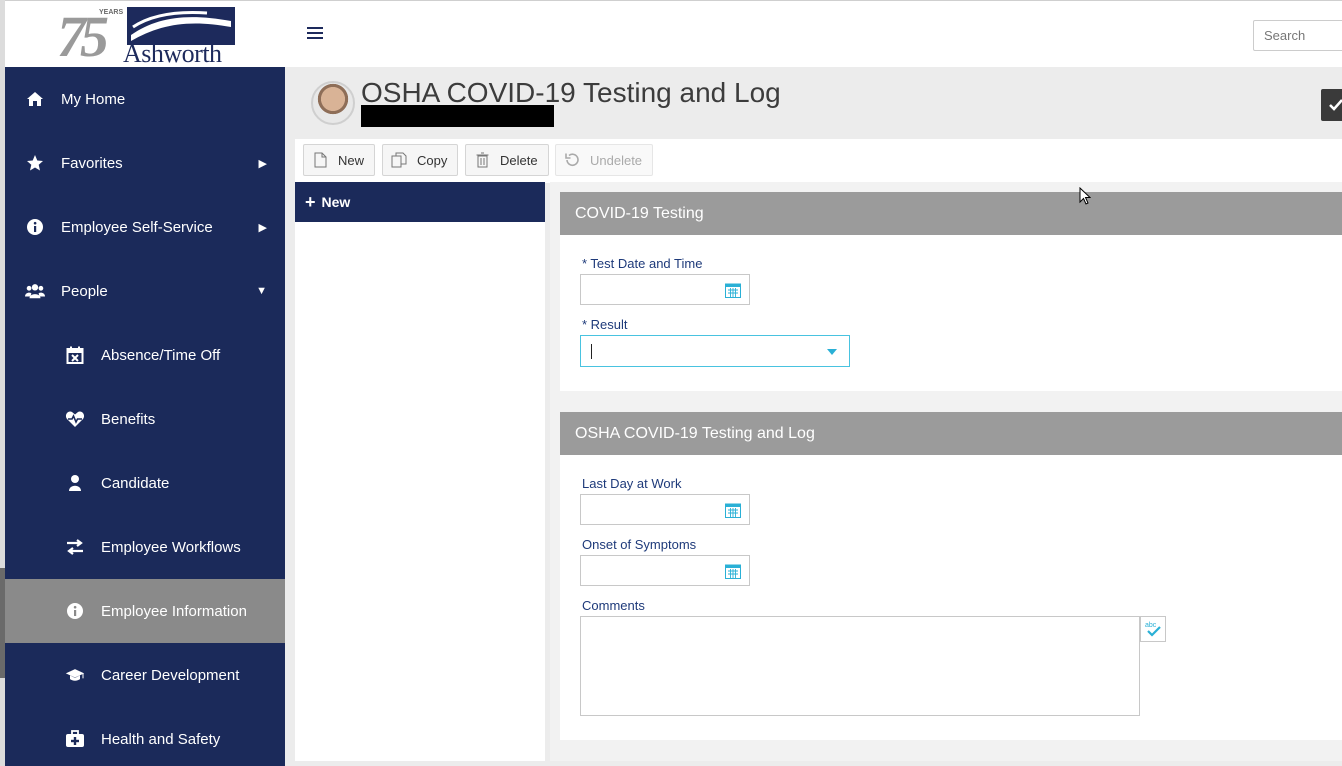 This screenshot has width=1342, height=766. Describe the element at coordinates (174, 611) in the screenshot. I see `sidebar-item-label: Employee Information` at that location.